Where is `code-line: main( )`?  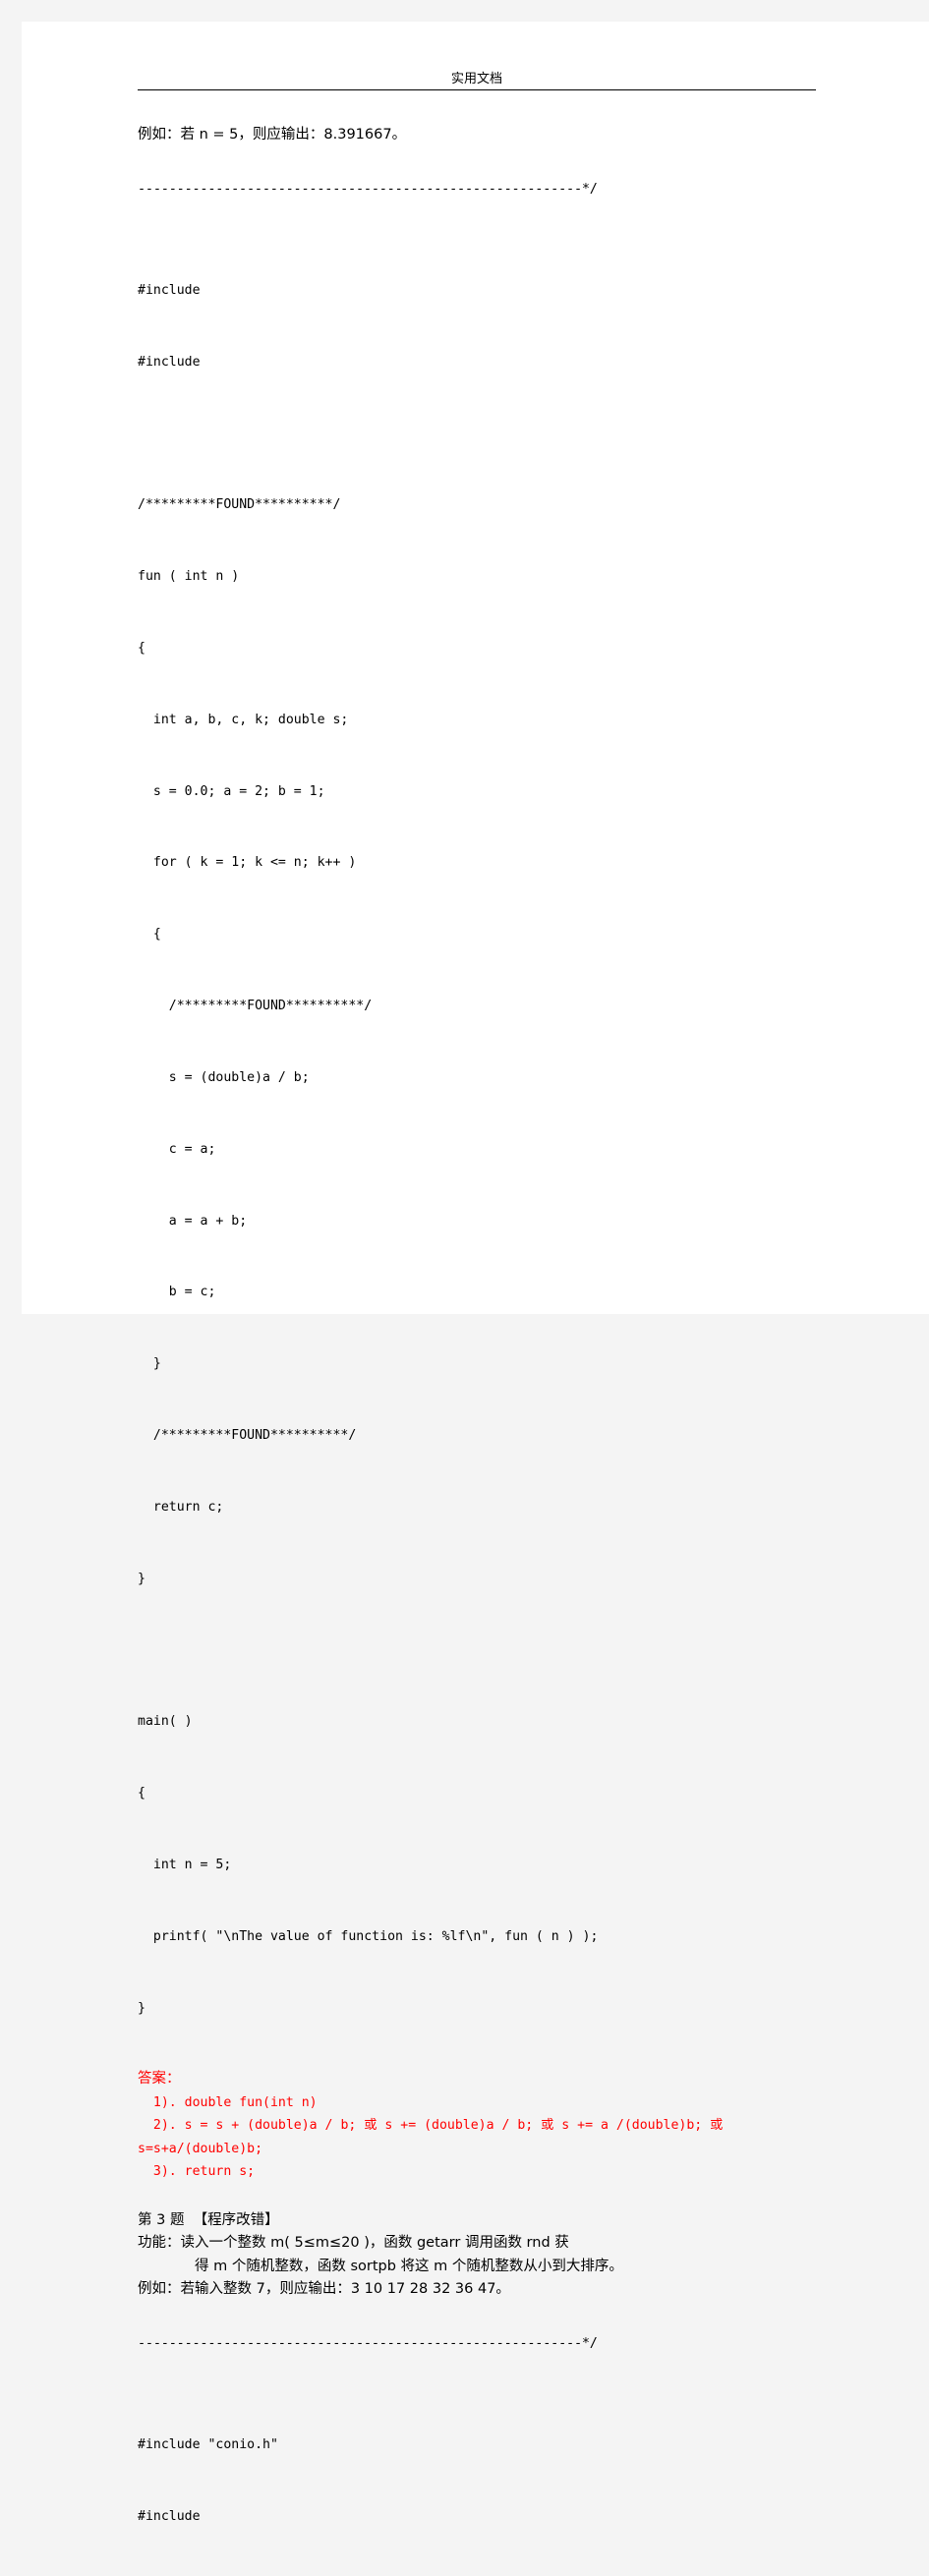 code-line: main( ) is located at coordinates (166, 1722).